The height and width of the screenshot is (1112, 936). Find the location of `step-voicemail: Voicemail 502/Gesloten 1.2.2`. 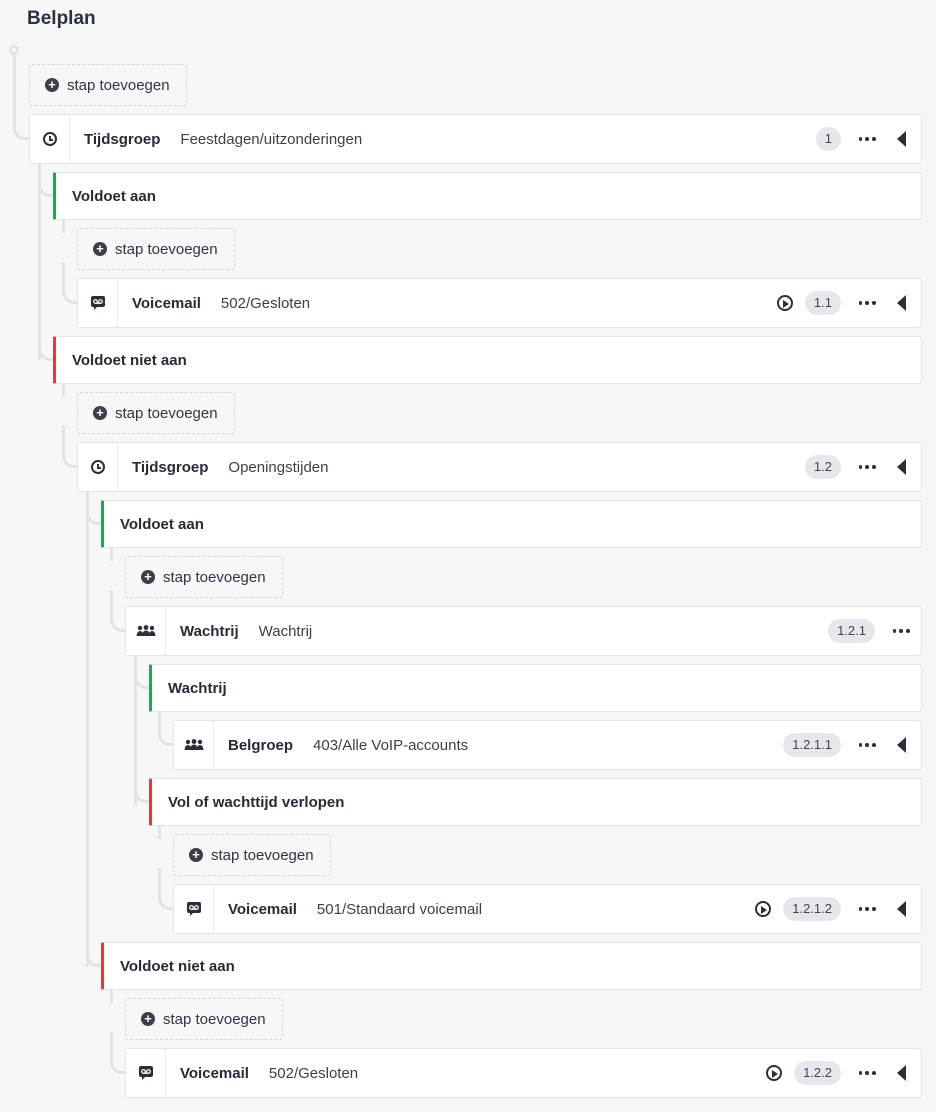

step-voicemail: Voicemail 502/Gesloten 1.2.2 is located at coordinates (523, 1073).